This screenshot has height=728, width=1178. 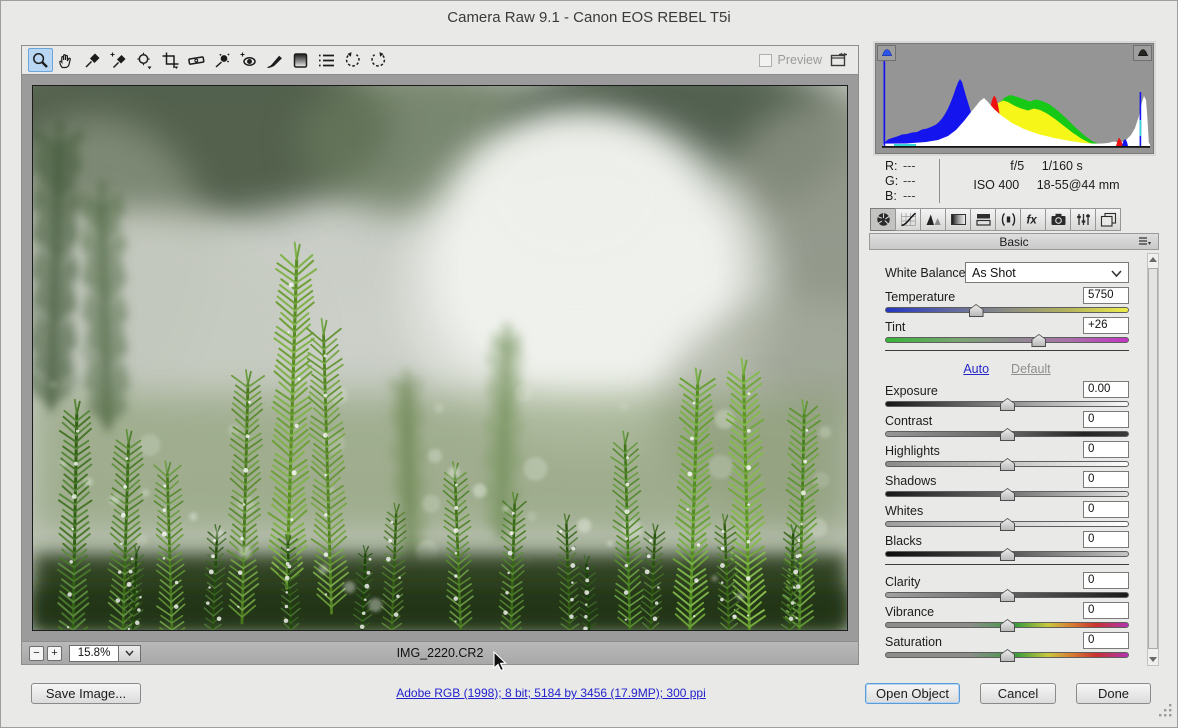 I want to click on tool-buttons, so click(x=210, y=60).